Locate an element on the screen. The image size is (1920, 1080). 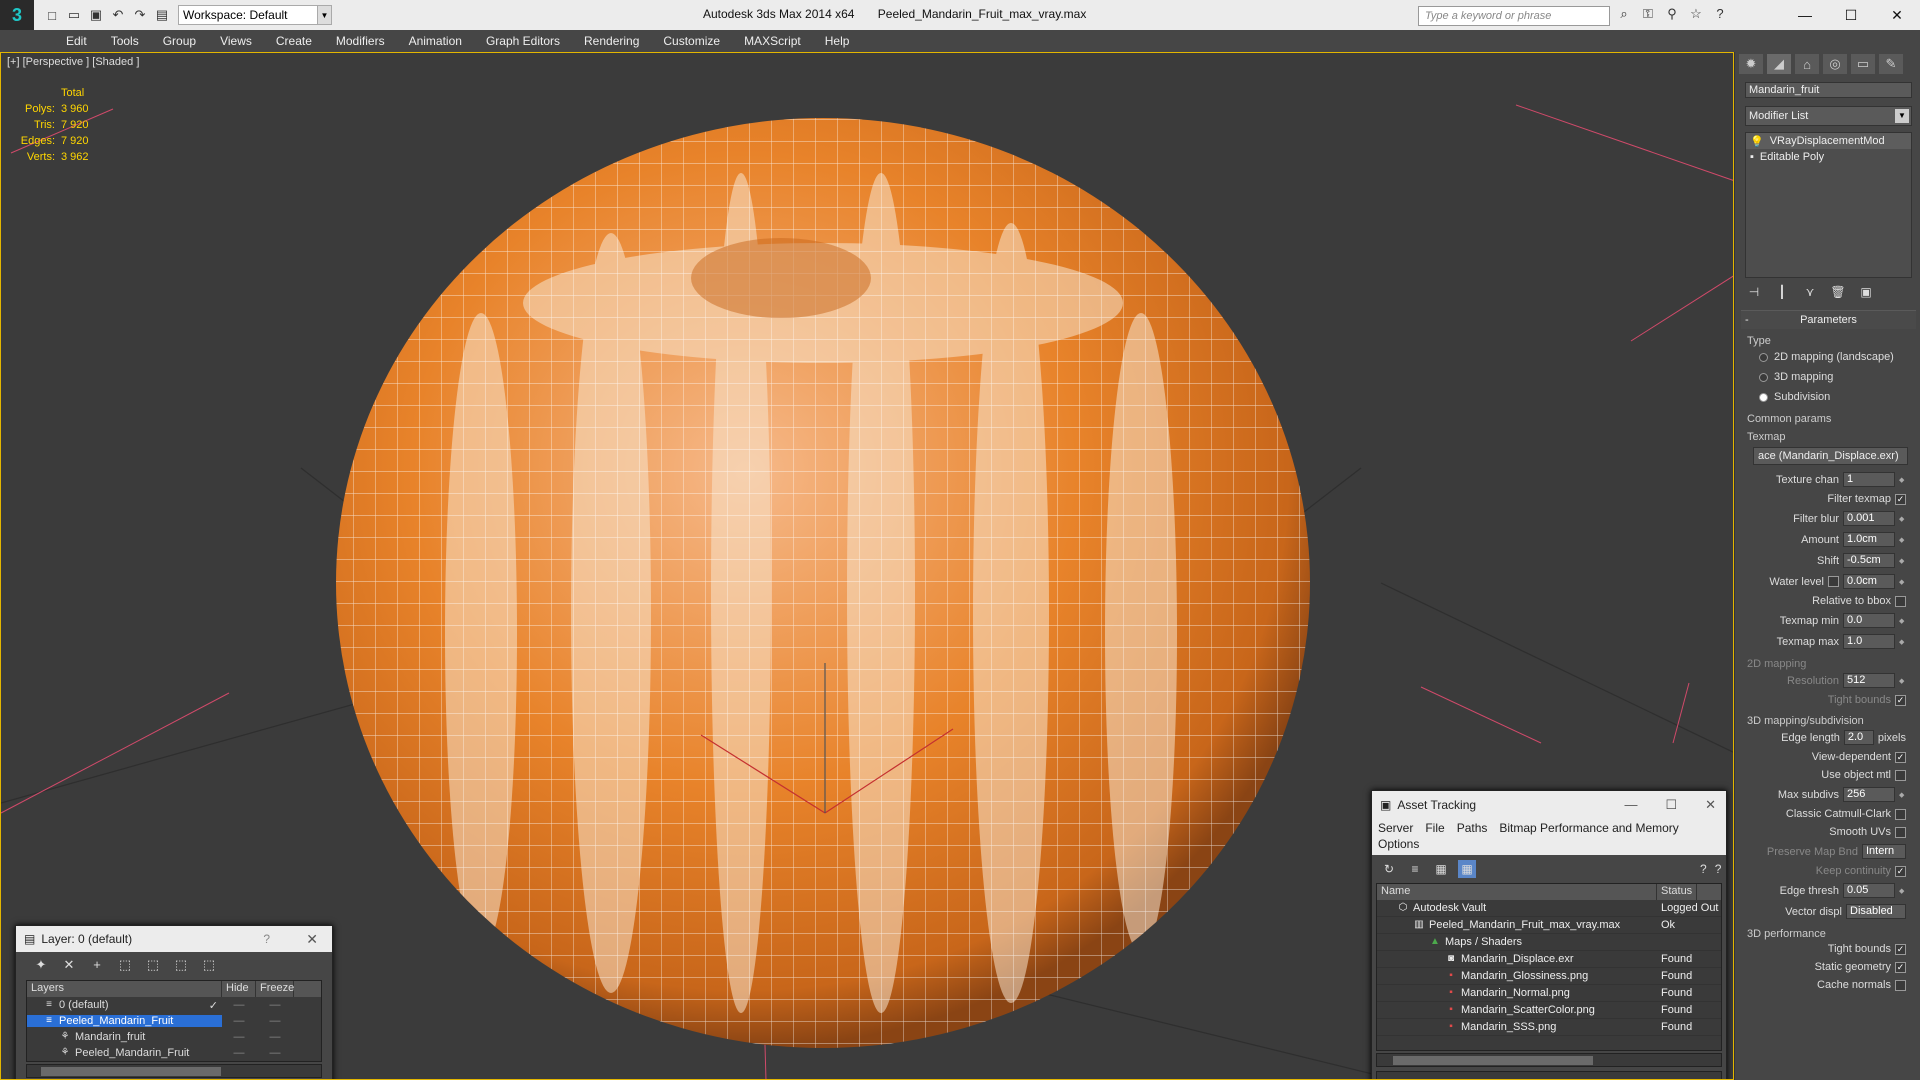
menu-options: Options is located at coordinates (1398, 845).